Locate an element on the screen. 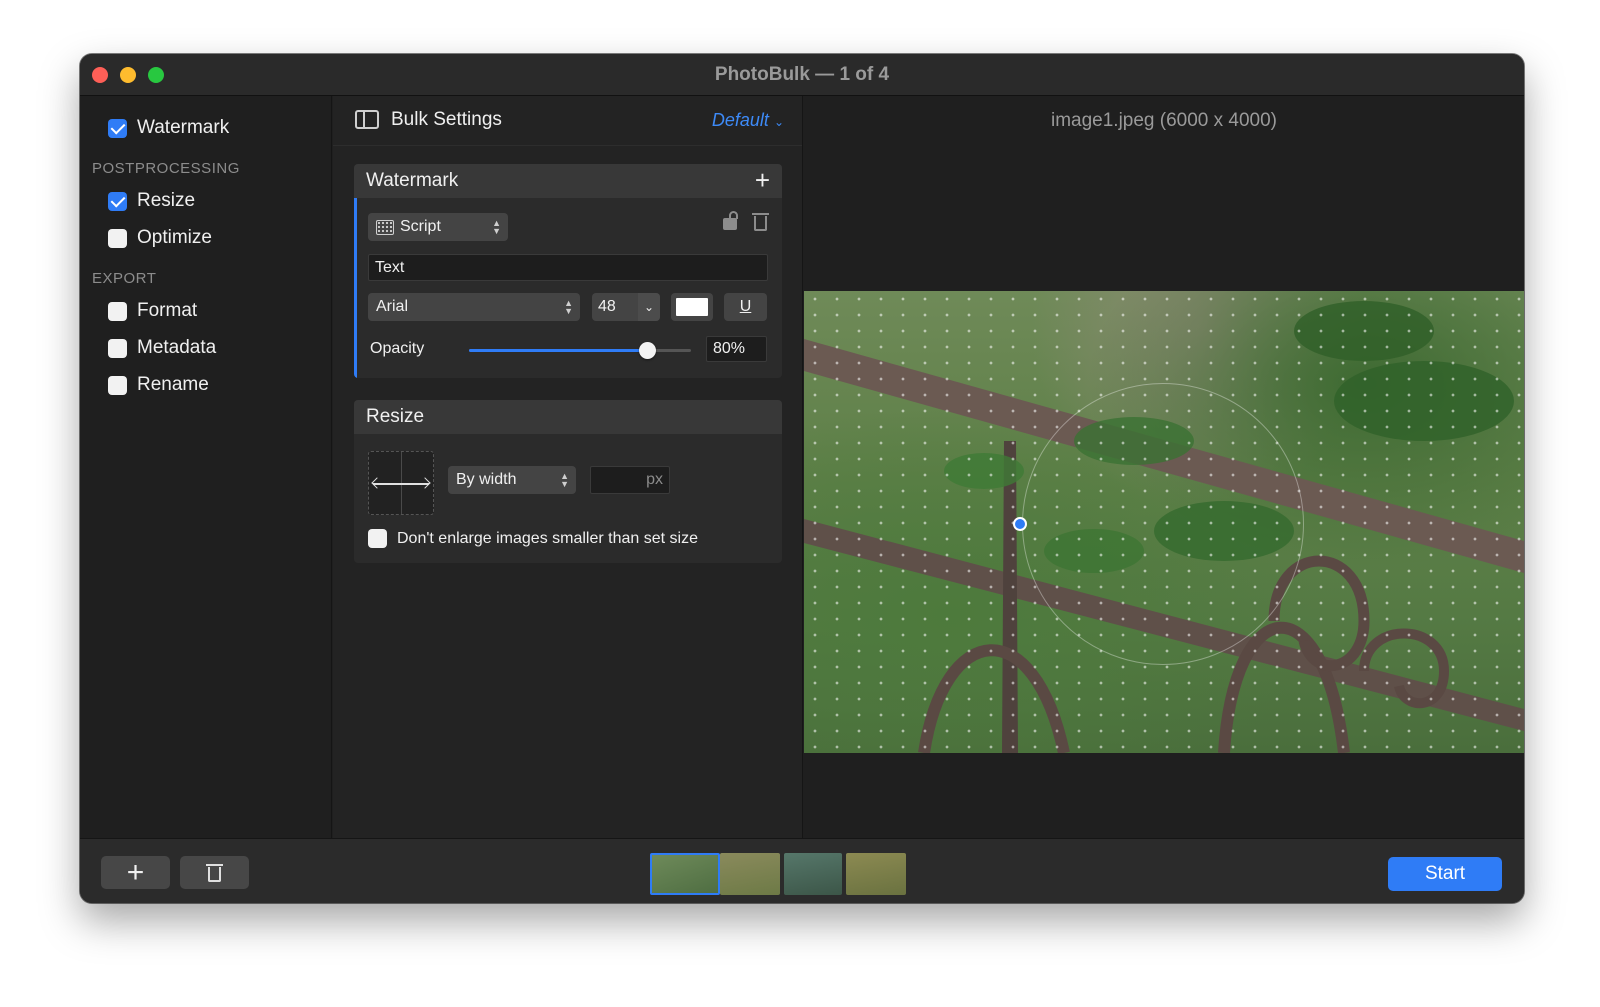 The height and width of the screenshot is (1007, 1600). resize-mode-label: By width is located at coordinates (486, 479).